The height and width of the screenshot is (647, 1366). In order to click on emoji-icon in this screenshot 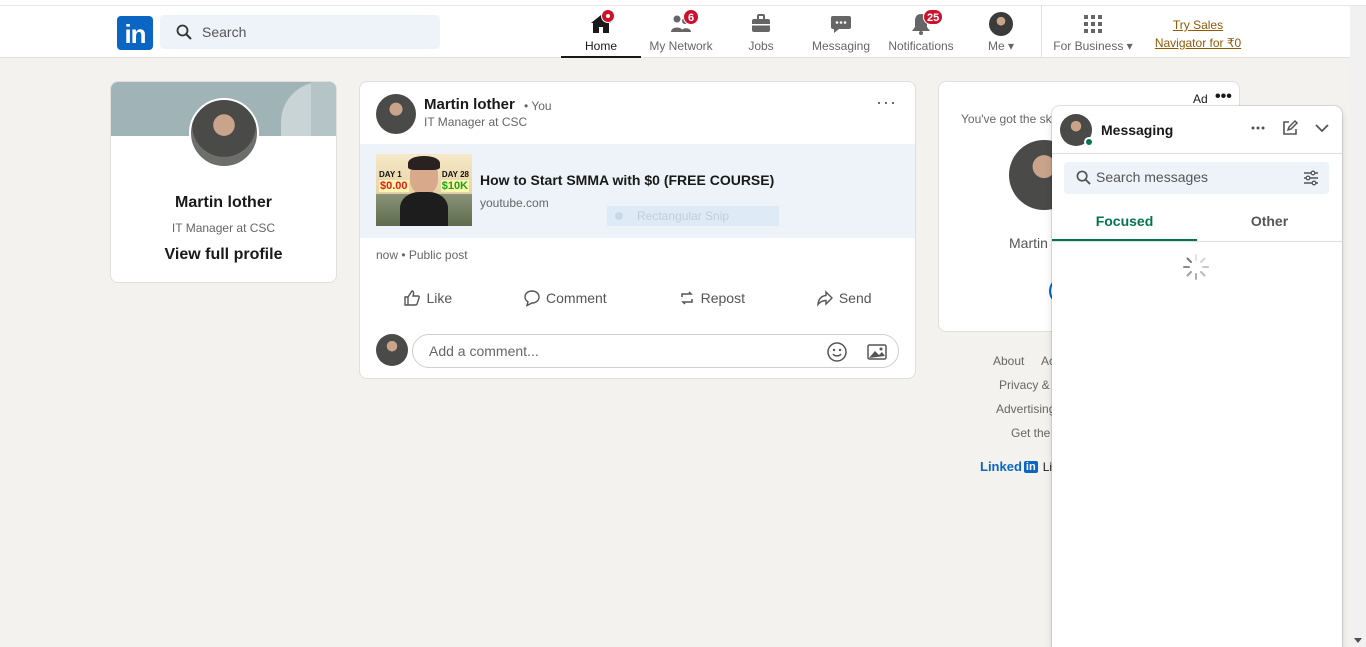, I will do `click(837, 352)`.